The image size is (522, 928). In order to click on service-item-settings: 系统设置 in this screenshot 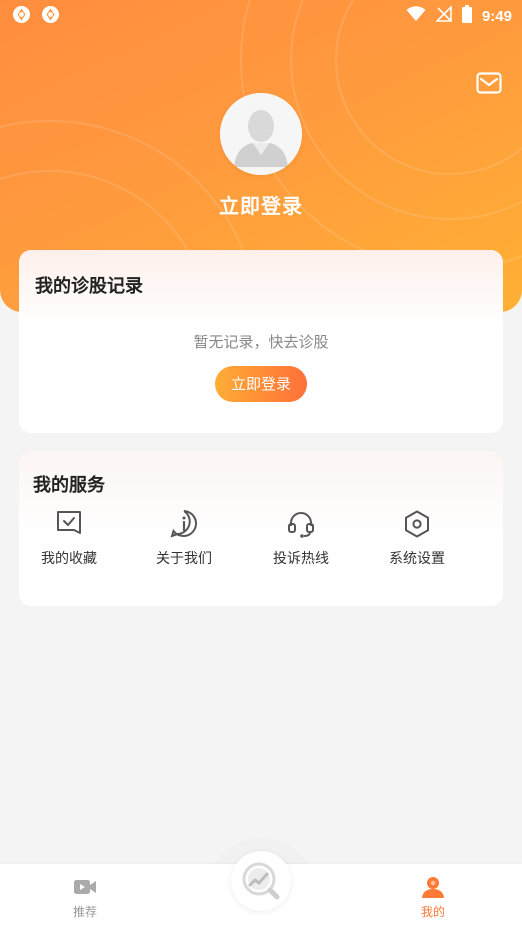, I will do `click(417, 539)`.